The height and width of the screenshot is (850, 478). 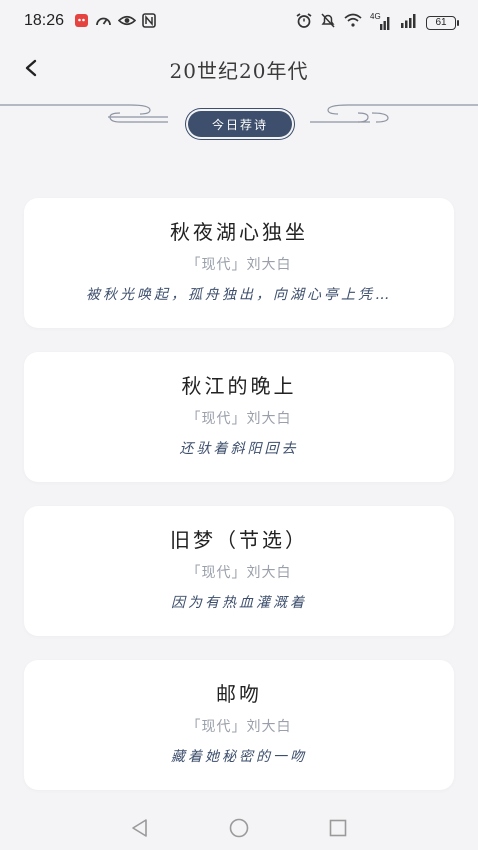 What do you see at coordinates (239, 603) in the screenshot?
I see `poem-excerpt: 因为有热血灌溉着` at bounding box center [239, 603].